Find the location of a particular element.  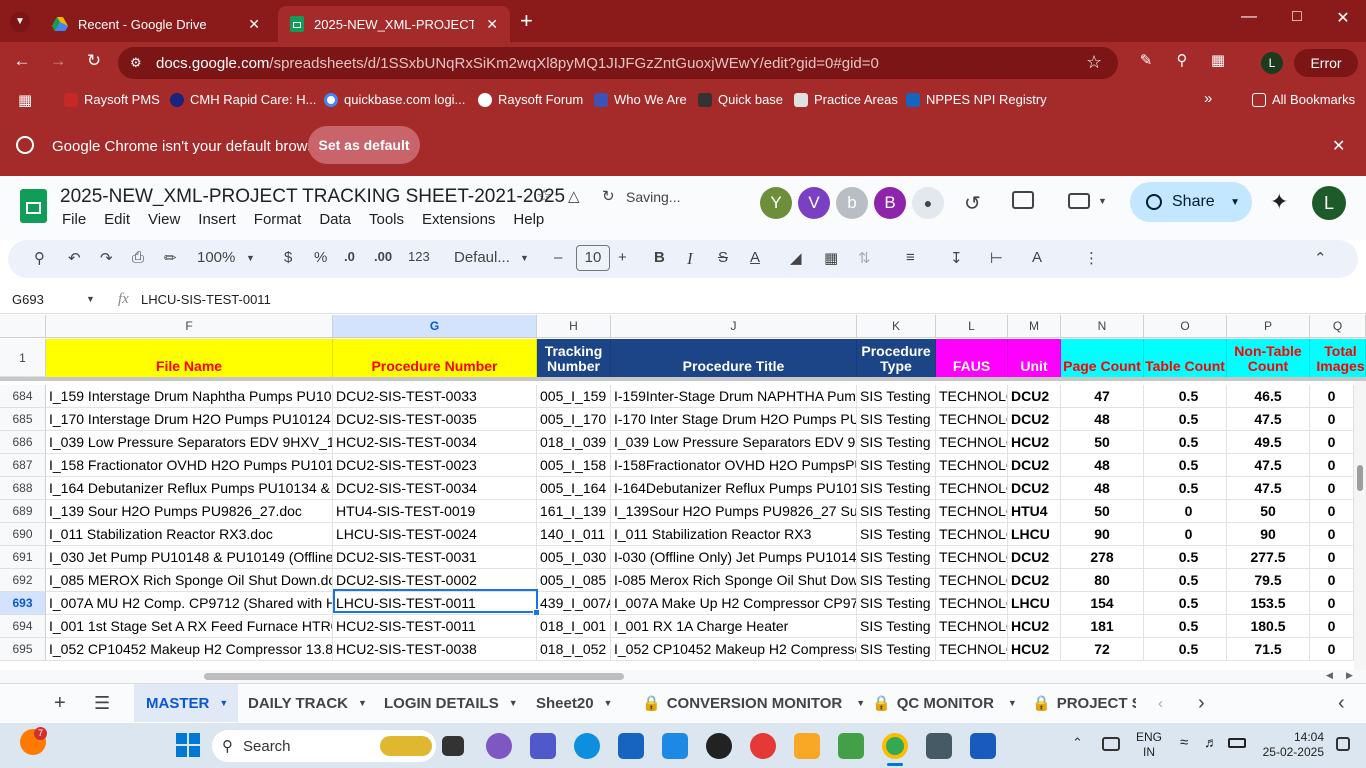

sheet-tab-sheet20: Sheet20 ▼ is located at coordinates (574, 703).